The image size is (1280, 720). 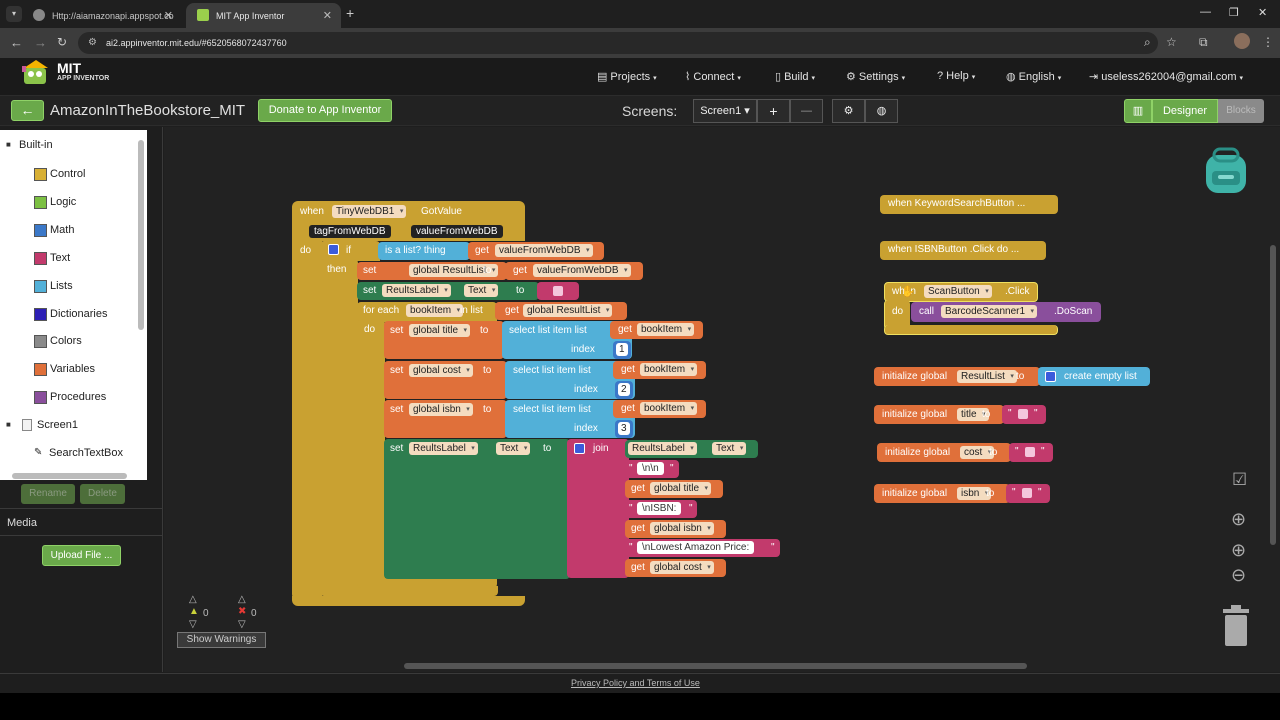 What do you see at coordinates (62, 42) in the screenshot?
I see `reload-icon: ↻` at bounding box center [62, 42].